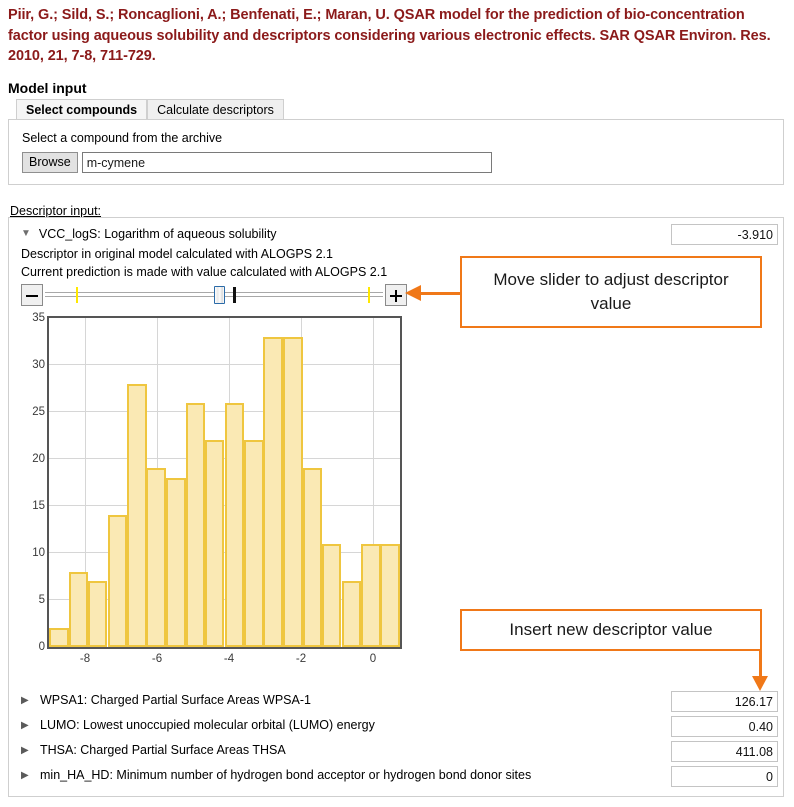  Describe the element at coordinates (611, 630) in the screenshot. I see `callout-insert-value: Insert new descriptor value` at that location.